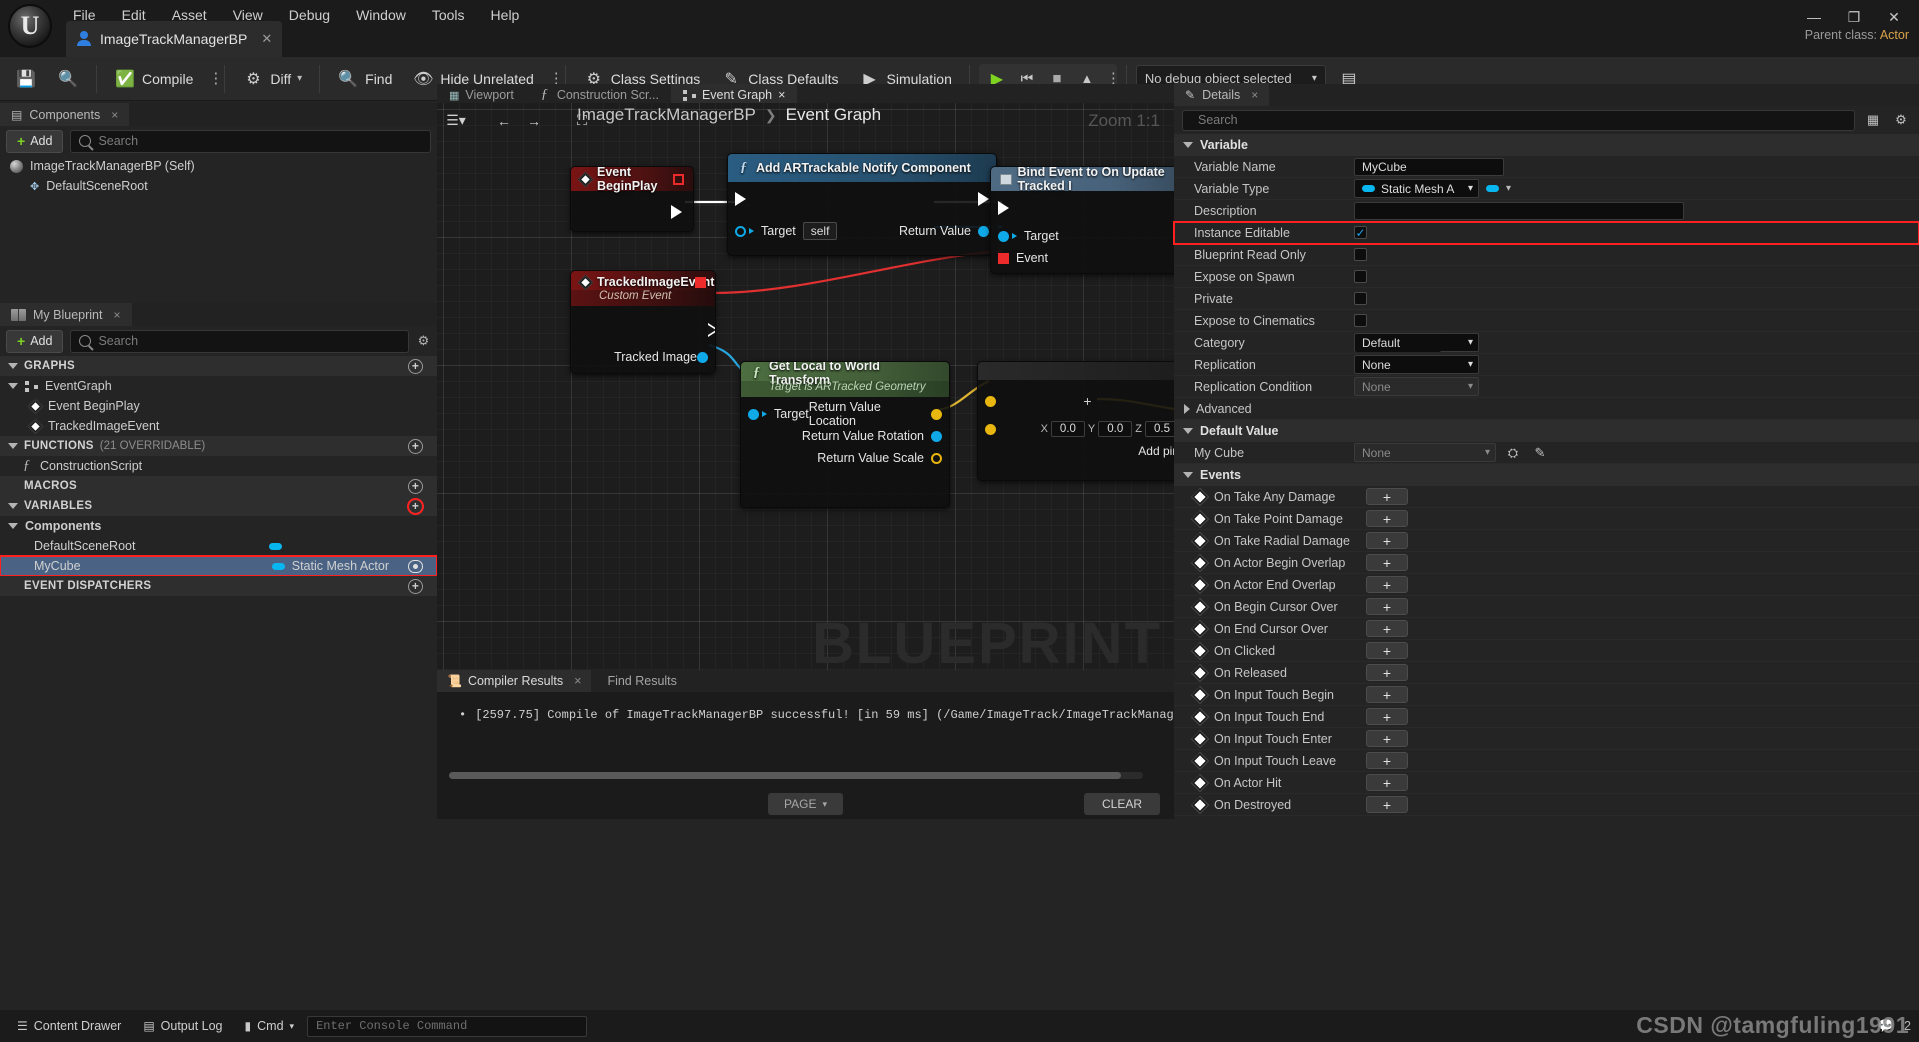  I want to click on pin-exec-out, so click(983, 199).